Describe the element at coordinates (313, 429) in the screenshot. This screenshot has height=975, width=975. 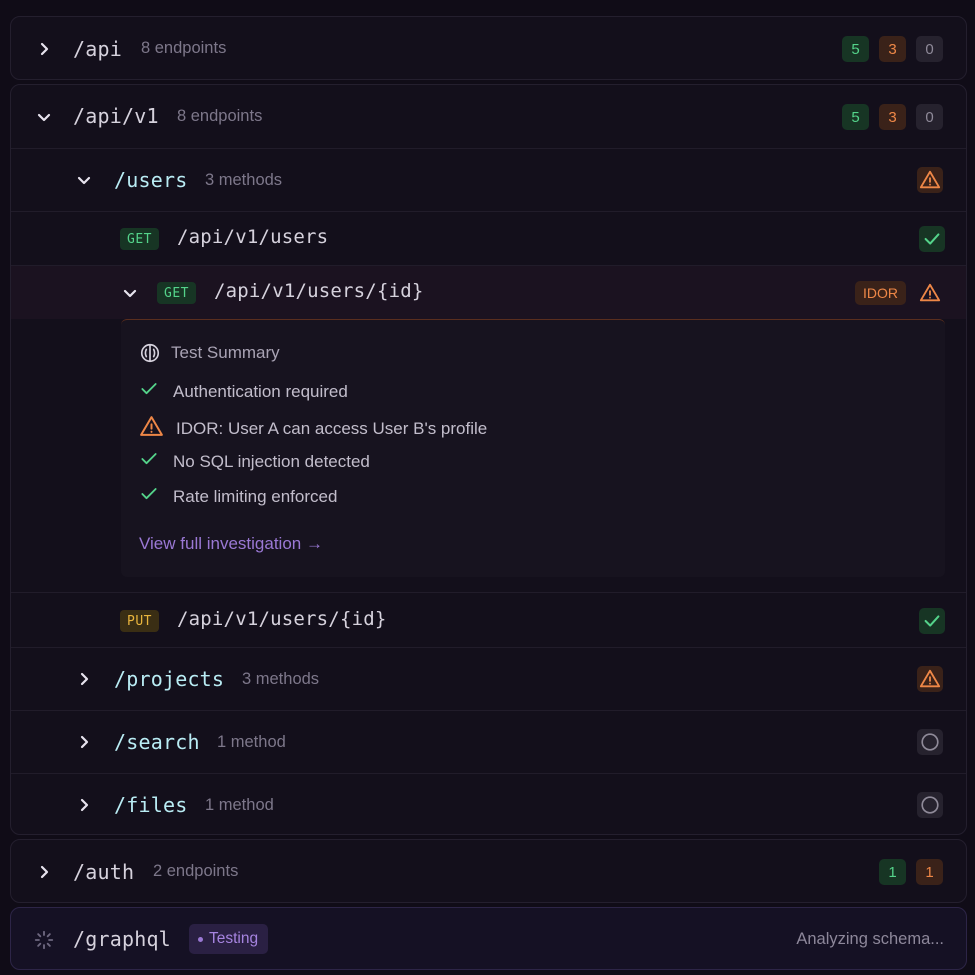
I see `summary-item: IDOR: User A can access User B's profile` at that location.